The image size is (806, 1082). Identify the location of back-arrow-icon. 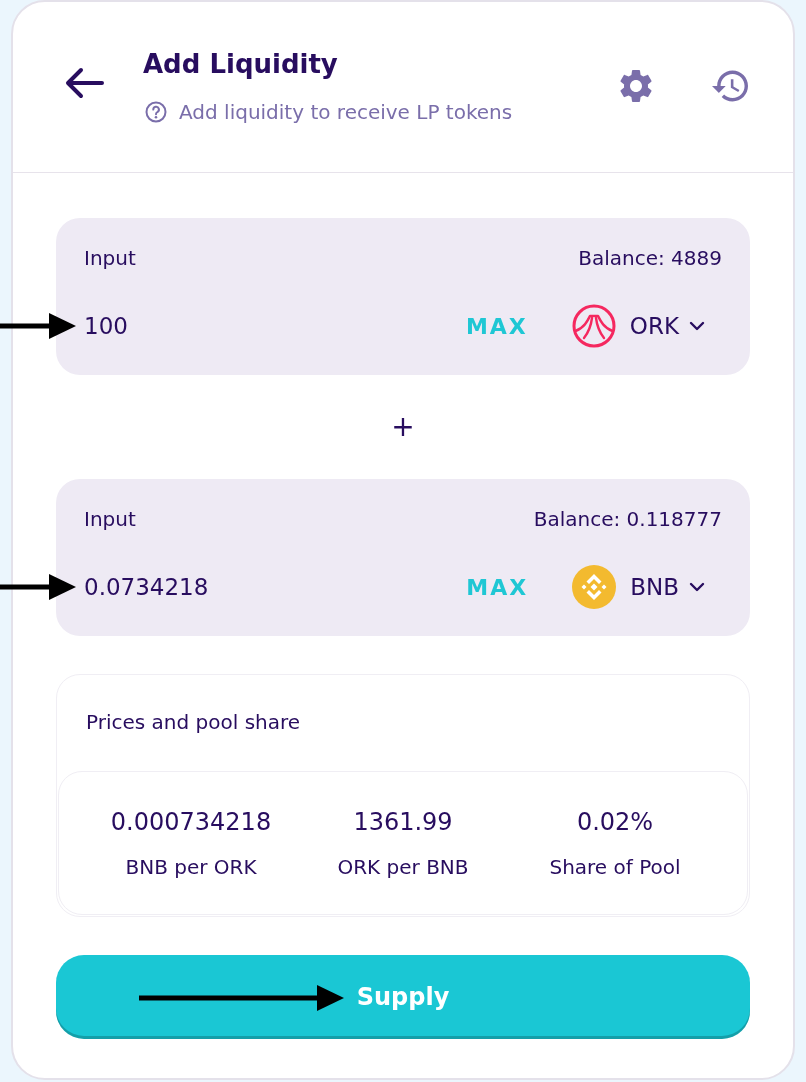
(85, 83).